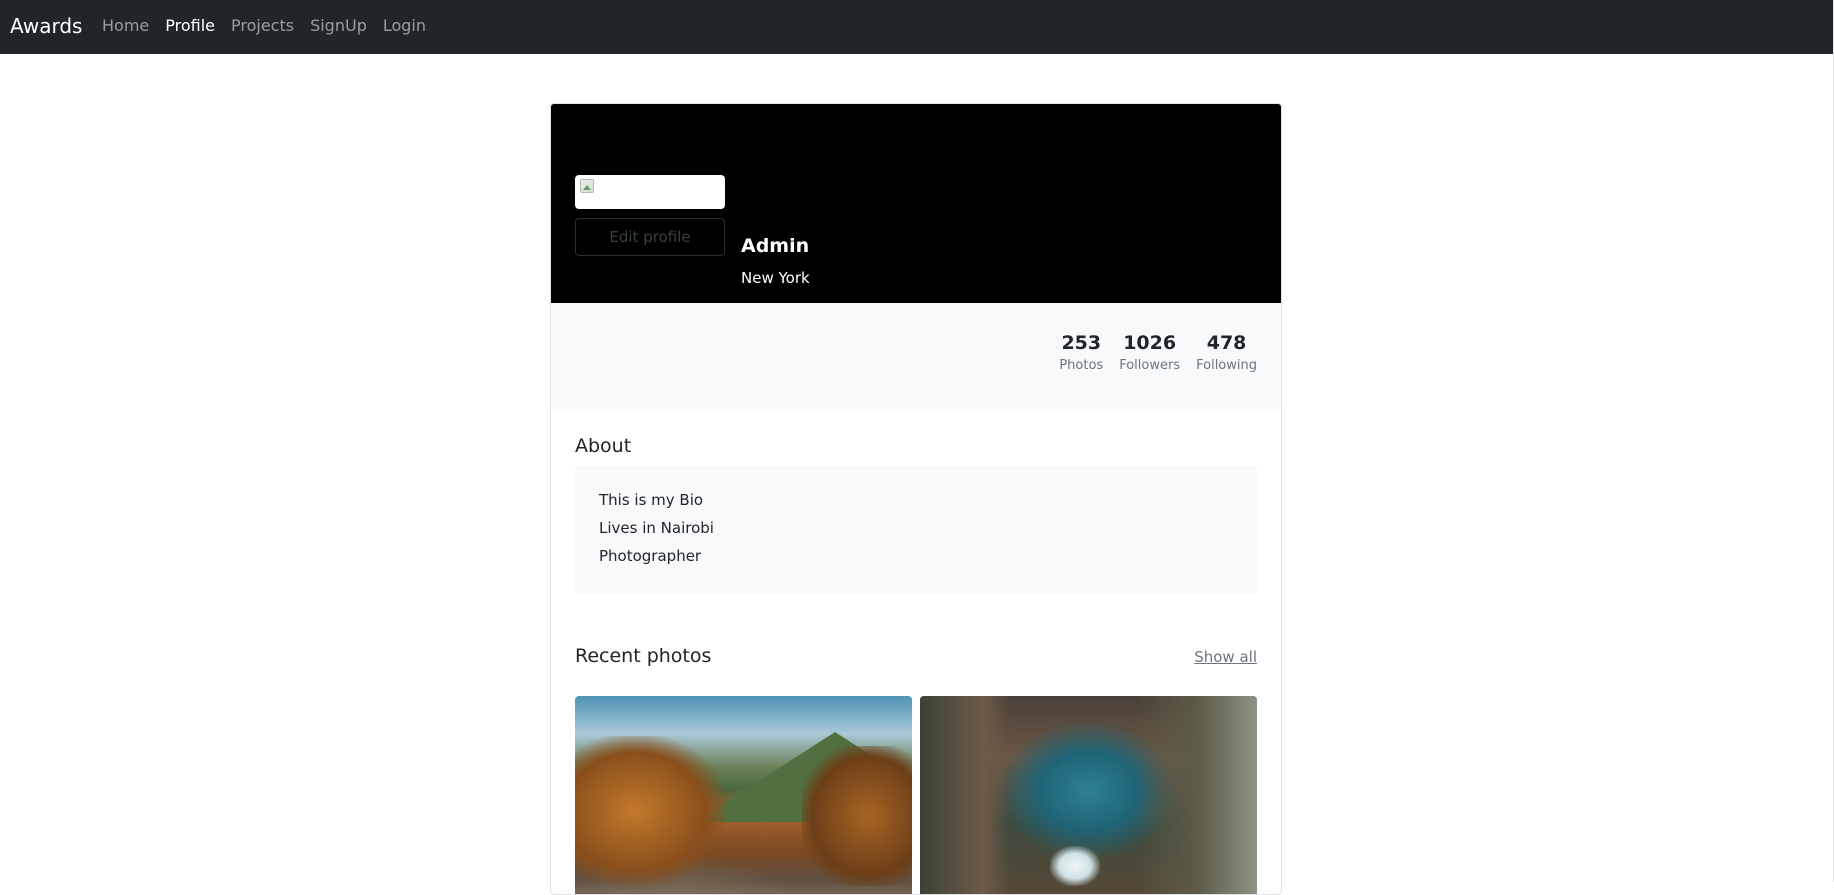 The height and width of the screenshot is (895, 1834). I want to click on broken-image-icon, so click(587, 186).